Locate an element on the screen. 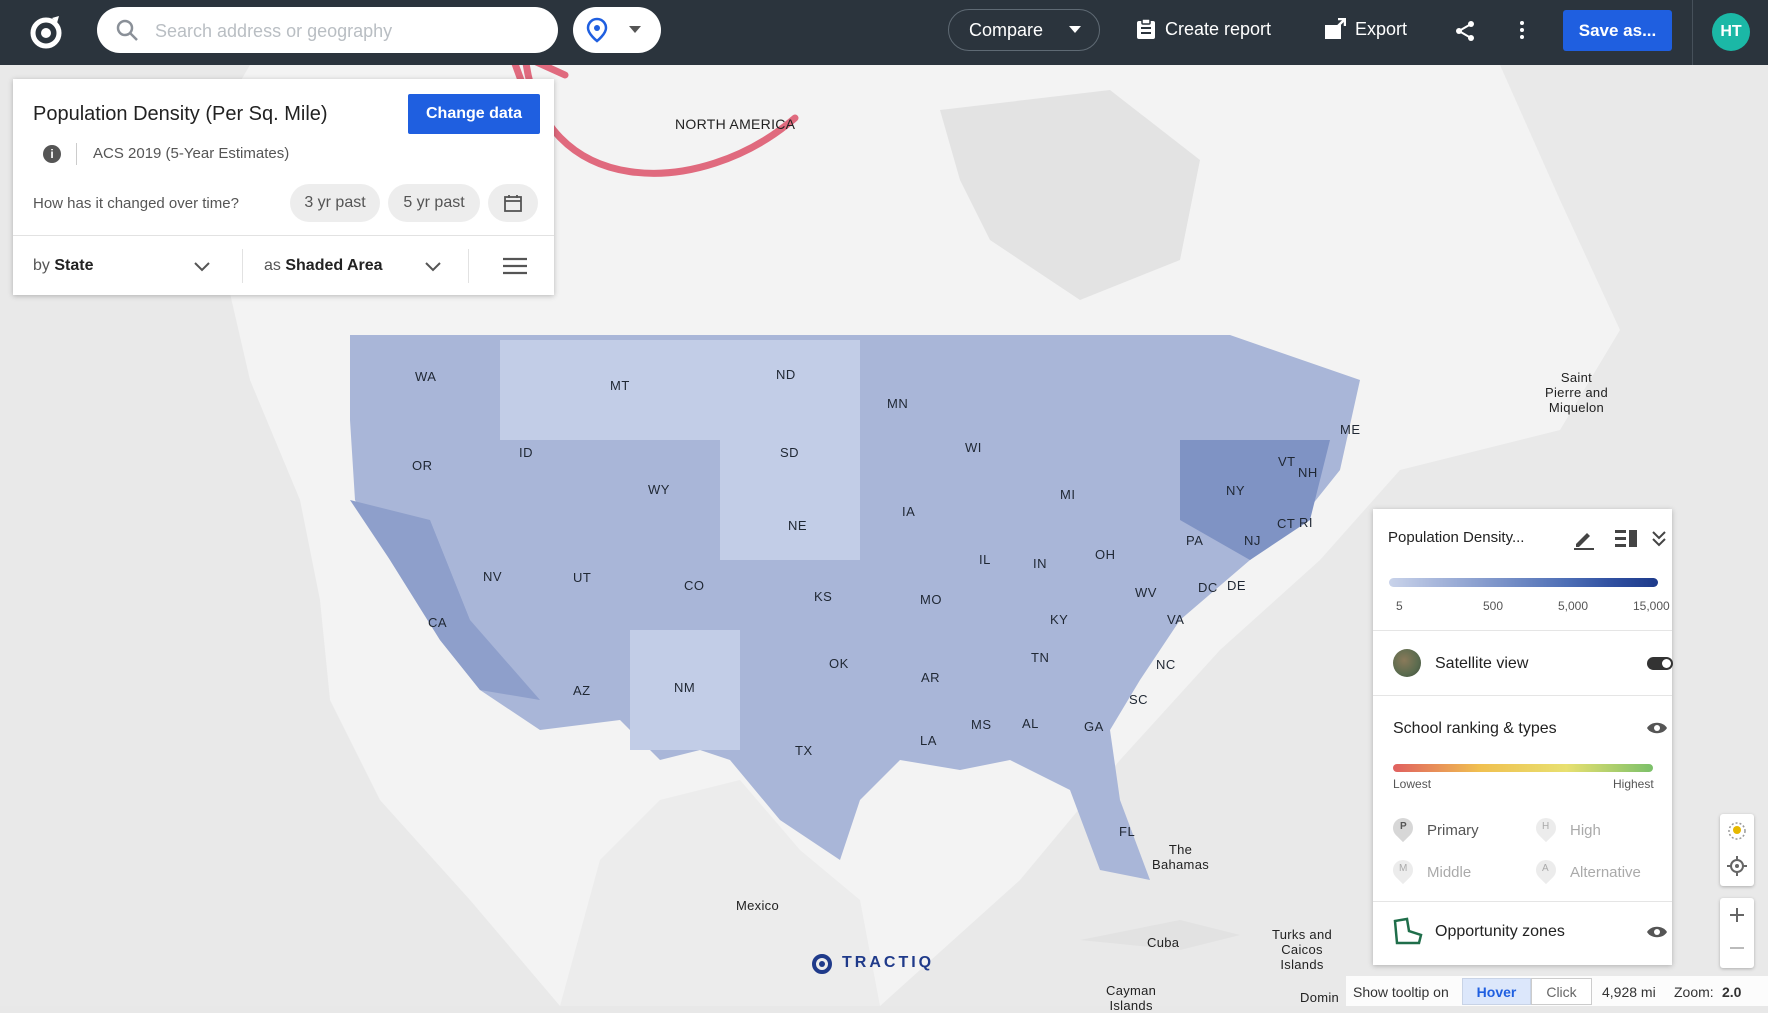 The height and width of the screenshot is (1013, 1768). create-report-button: Create report is located at coordinates (1203, 29).